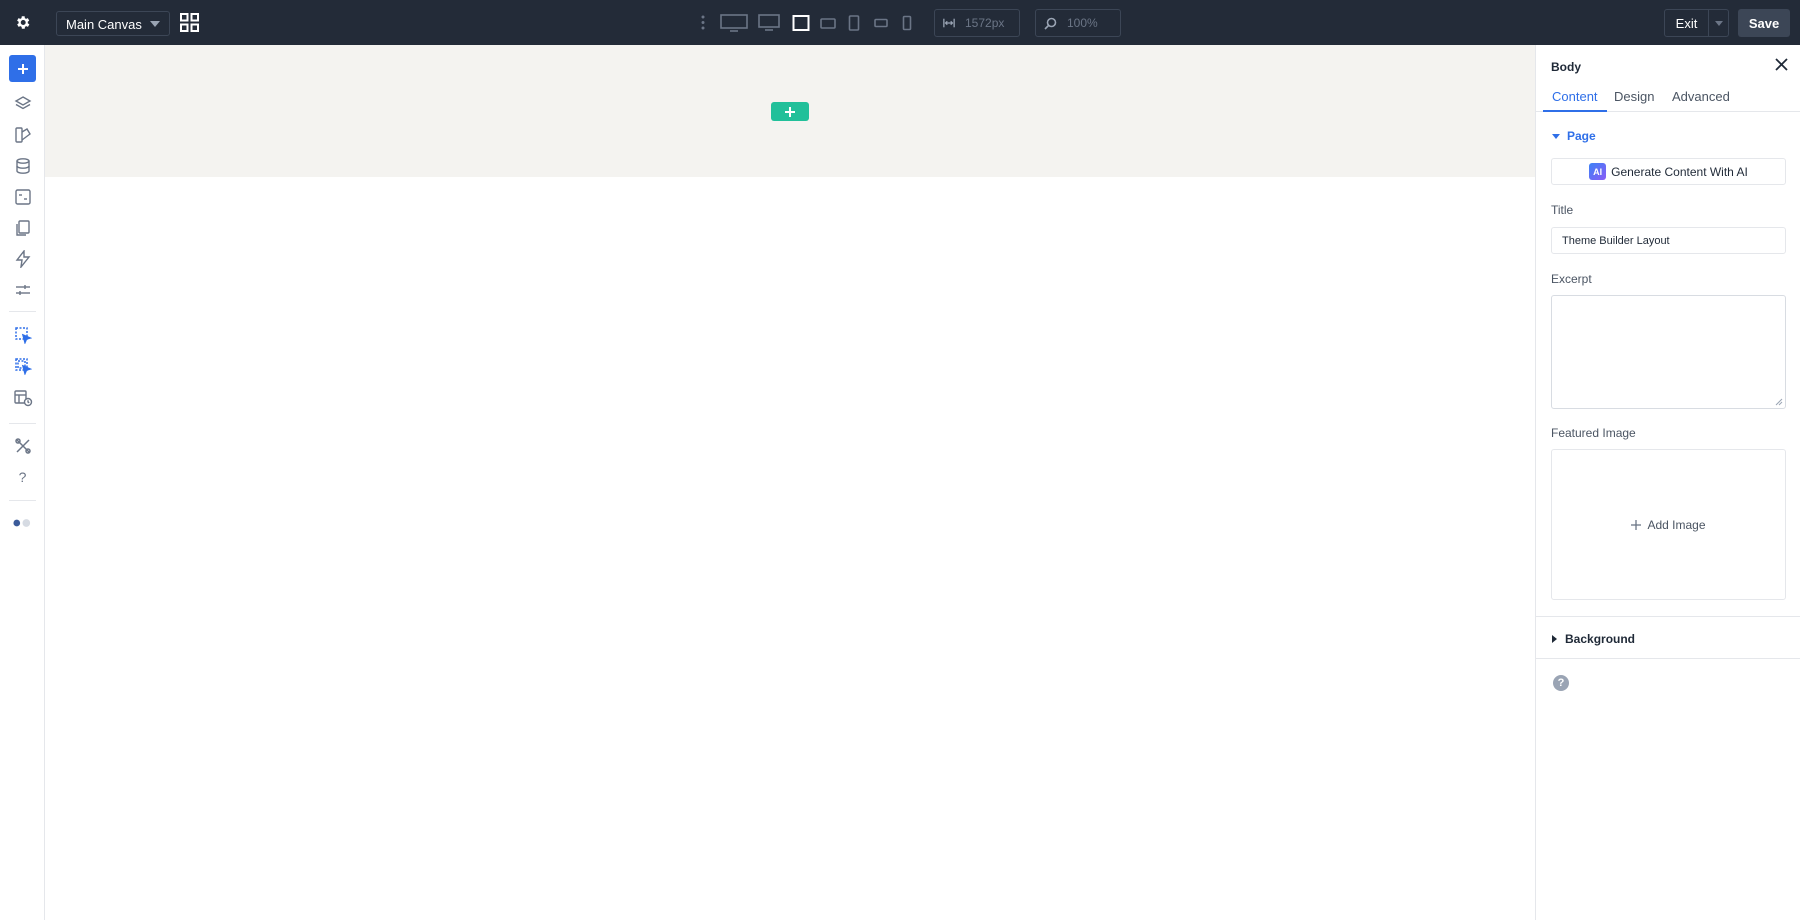 This screenshot has width=1800, height=920. What do you see at coordinates (1634, 96) in the screenshot?
I see `tab-design: Design` at bounding box center [1634, 96].